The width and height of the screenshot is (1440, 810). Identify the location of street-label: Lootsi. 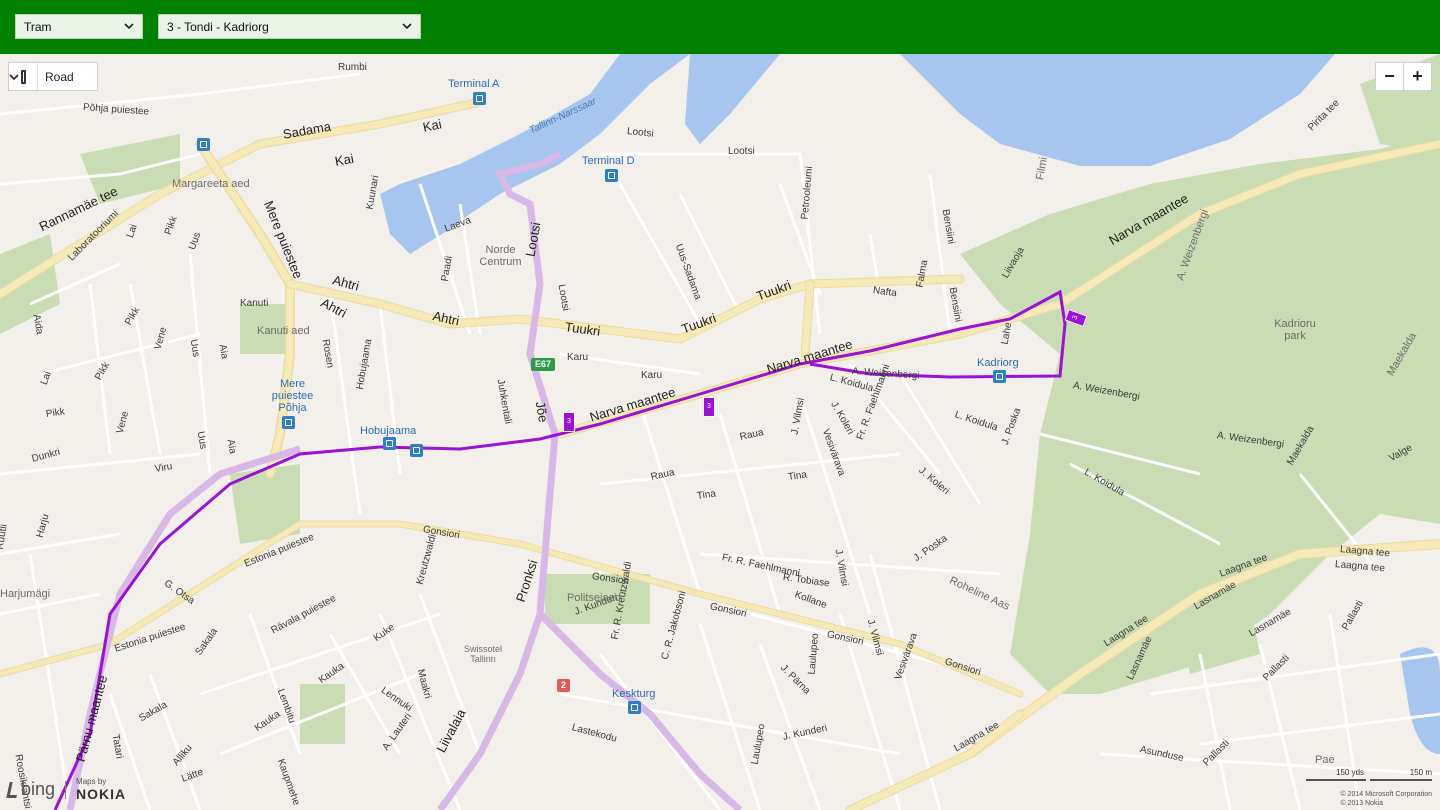
(741, 151).